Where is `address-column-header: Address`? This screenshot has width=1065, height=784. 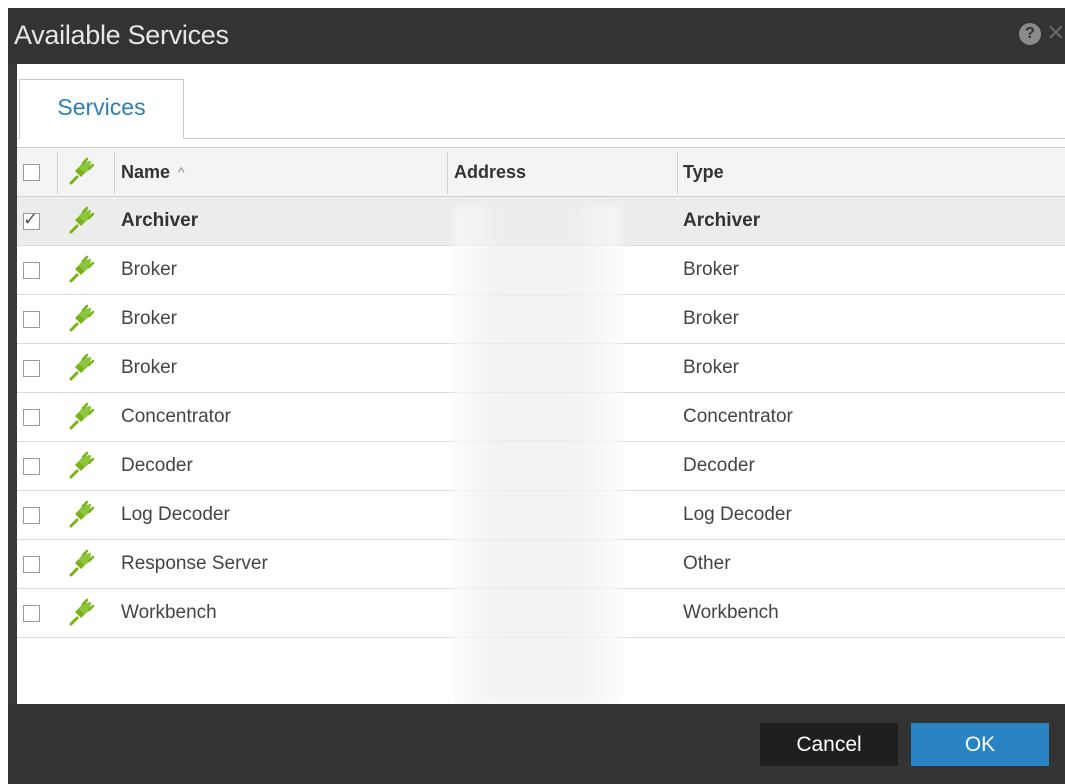 address-column-header: Address is located at coordinates (564, 172).